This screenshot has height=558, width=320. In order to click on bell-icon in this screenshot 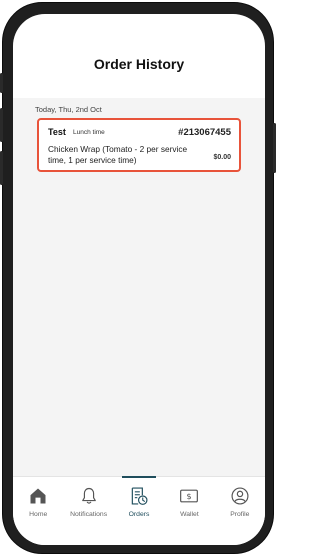, I will do `click(88, 495)`.